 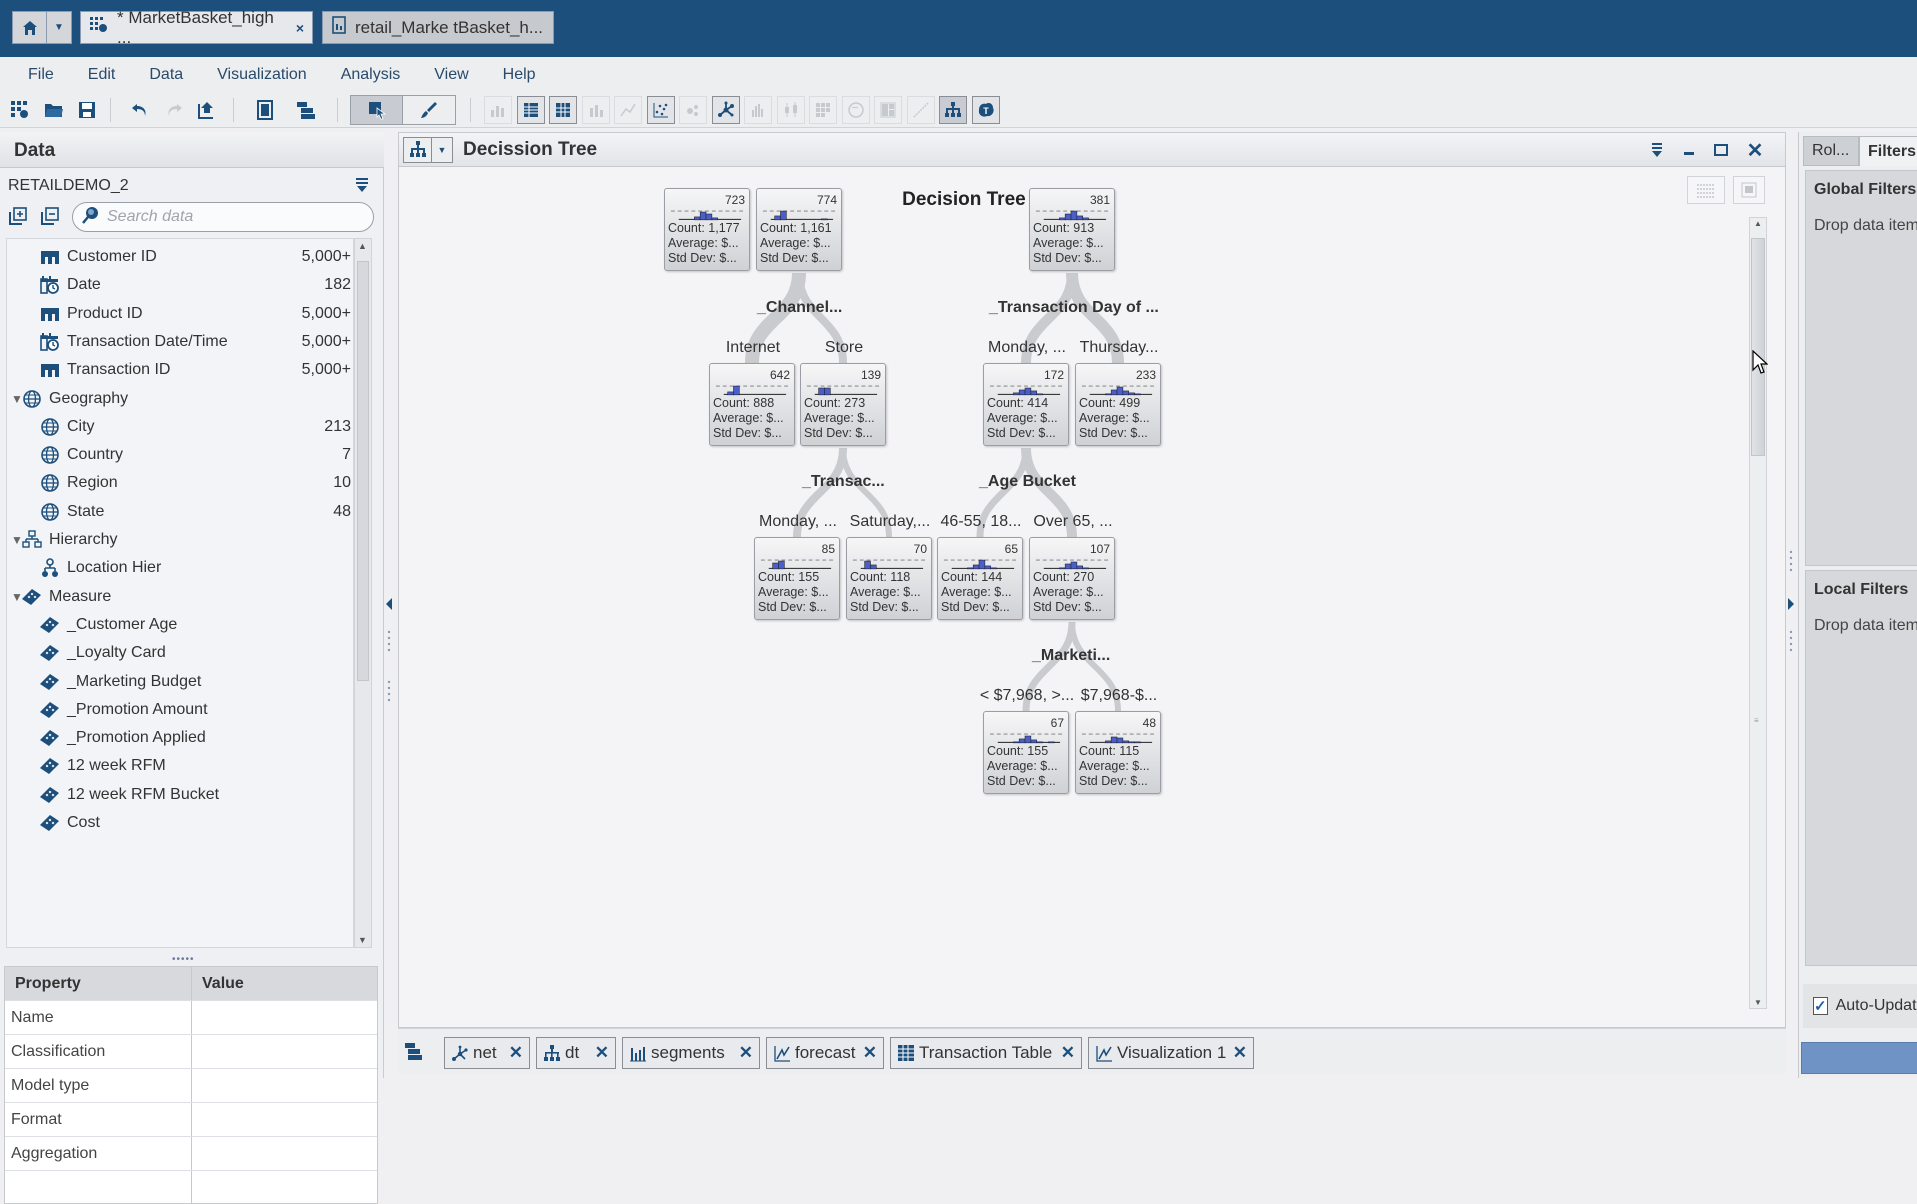 I want to click on document-tab-active: * MarketBasket_high ... ×, so click(x=196, y=27).